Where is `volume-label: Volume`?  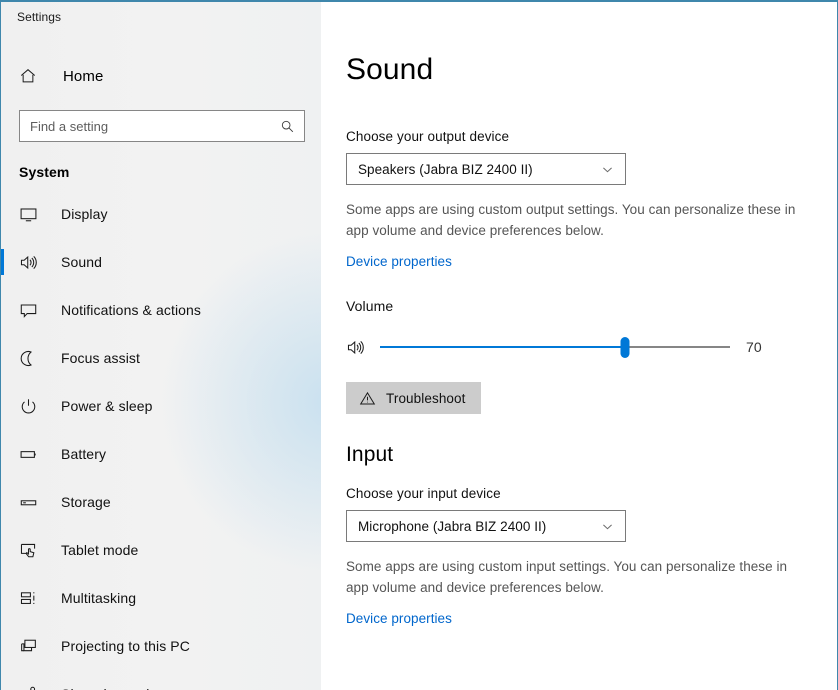
volume-label: Volume is located at coordinates (370, 306).